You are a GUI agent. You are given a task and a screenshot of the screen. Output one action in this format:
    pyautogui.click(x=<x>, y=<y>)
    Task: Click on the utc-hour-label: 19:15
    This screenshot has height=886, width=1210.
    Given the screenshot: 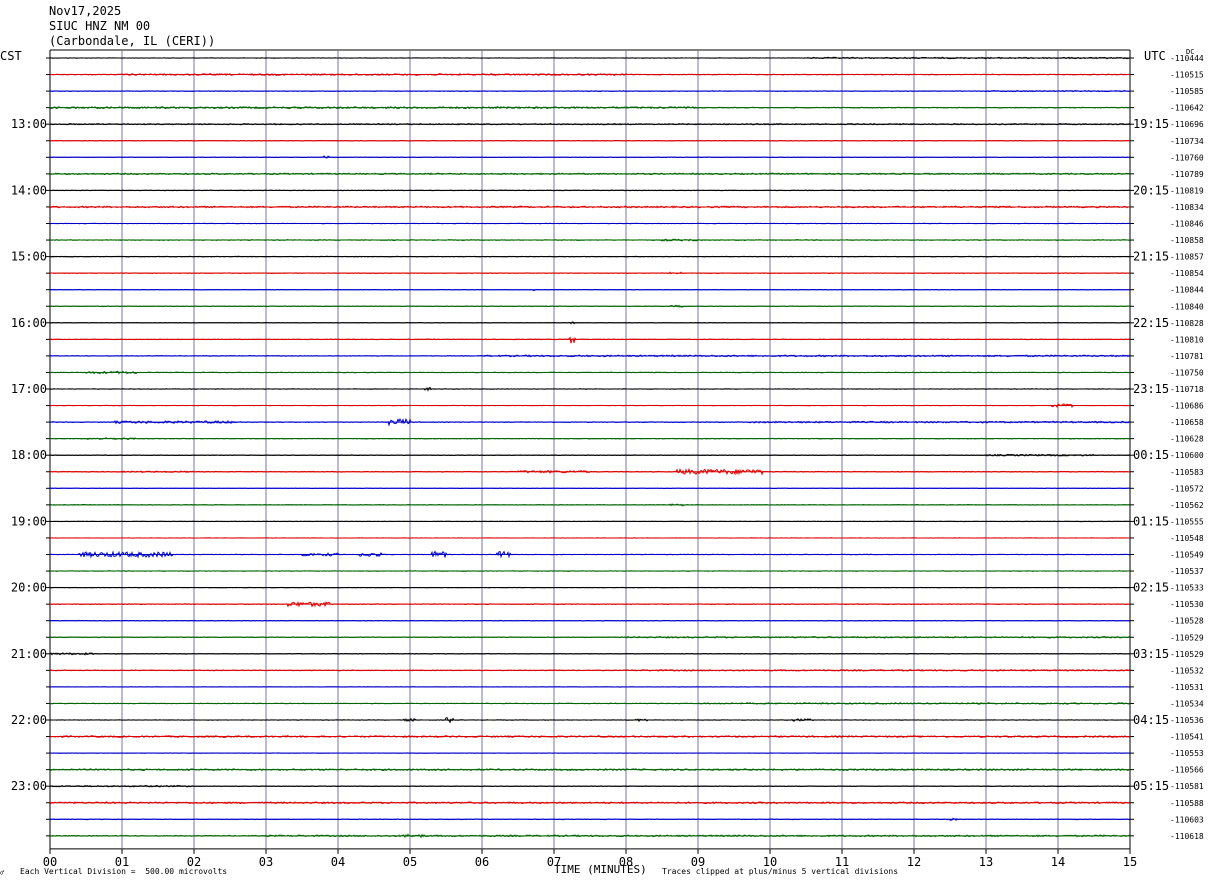 What is the action you would take?
    pyautogui.click(x=1151, y=124)
    